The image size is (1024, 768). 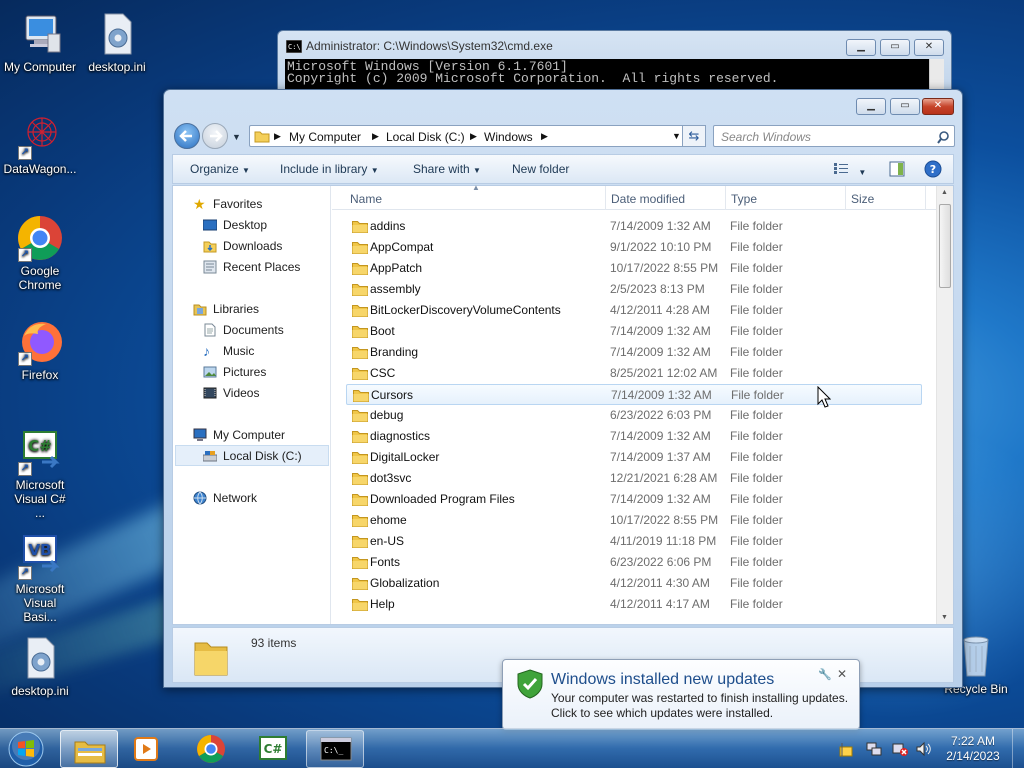 I want to click on desktop-icon-google-chrome: ↗ Google Chrome, so click(x=40, y=253).